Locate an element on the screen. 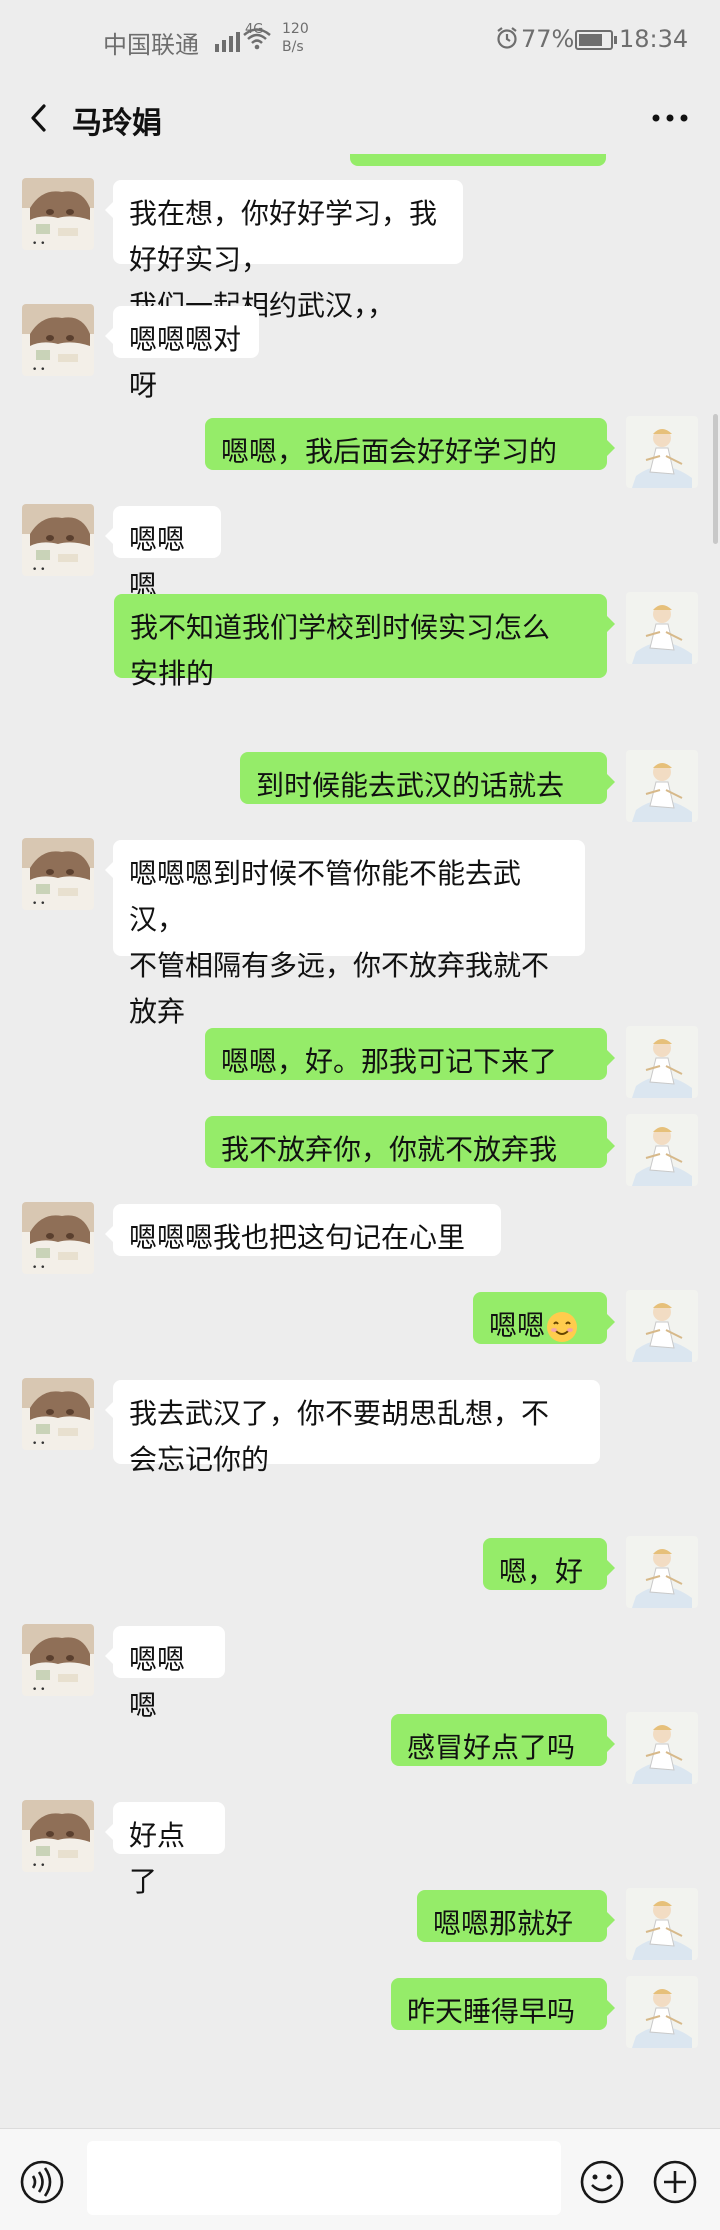 This screenshot has height=2230, width=720. incoming-message: • • 我去武汉了，你不要胡思乱想，不 会忘记你的 is located at coordinates (360, 1427).